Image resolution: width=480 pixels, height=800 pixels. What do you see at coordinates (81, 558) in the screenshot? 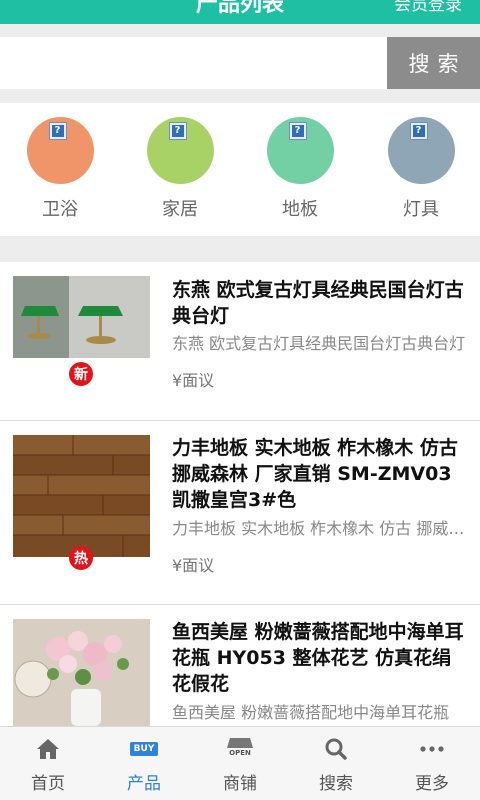
I see `hot-badge: 热` at bounding box center [81, 558].